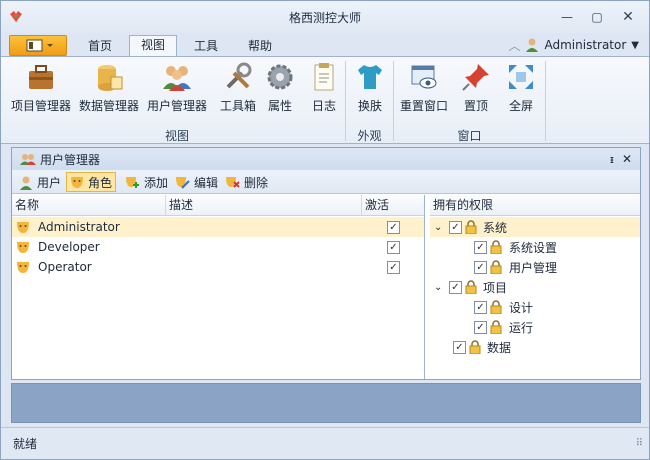 The height and width of the screenshot is (460, 650). What do you see at coordinates (545, 101) in the screenshot?
I see `group-separator` at bounding box center [545, 101].